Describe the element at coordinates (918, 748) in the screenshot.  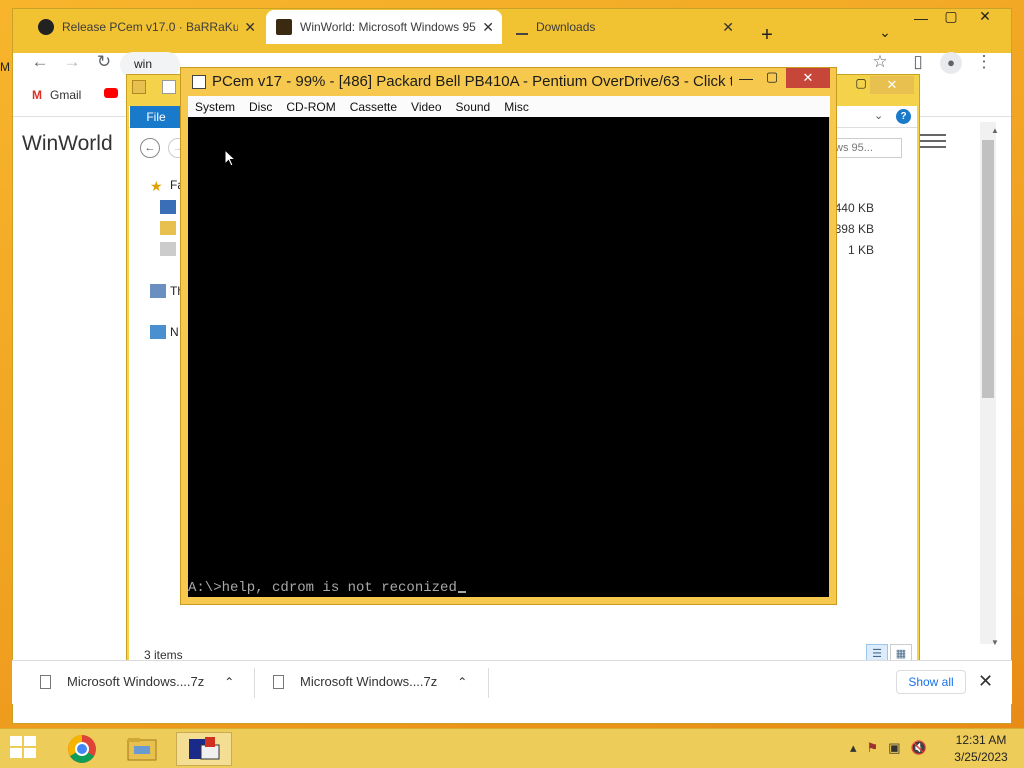
I see `volume-muted-icon: 🔇` at that location.